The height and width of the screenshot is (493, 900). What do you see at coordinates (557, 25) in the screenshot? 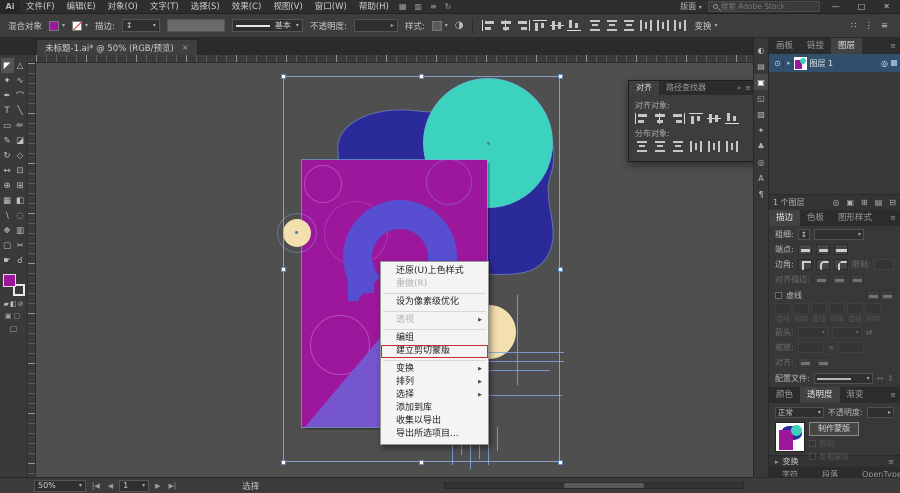
I see `align-vertical-middle-icon` at bounding box center [557, 25].